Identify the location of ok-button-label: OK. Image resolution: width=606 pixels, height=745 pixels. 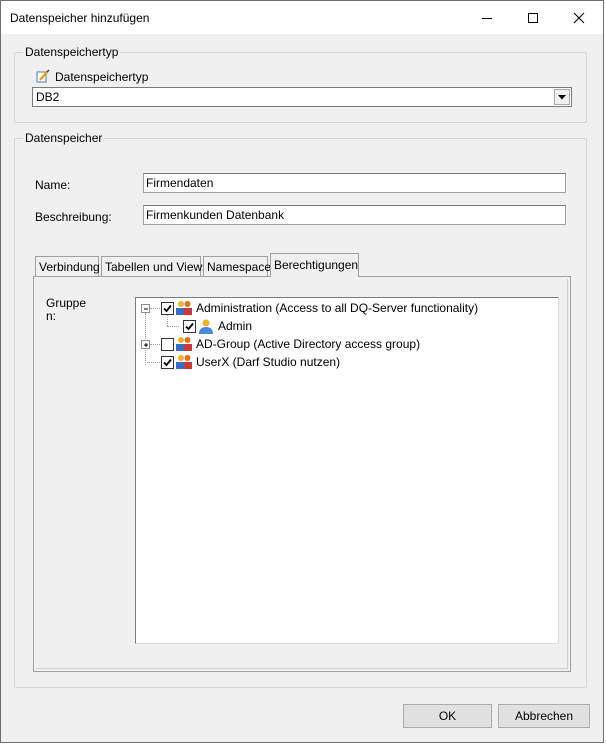
(447, 716).